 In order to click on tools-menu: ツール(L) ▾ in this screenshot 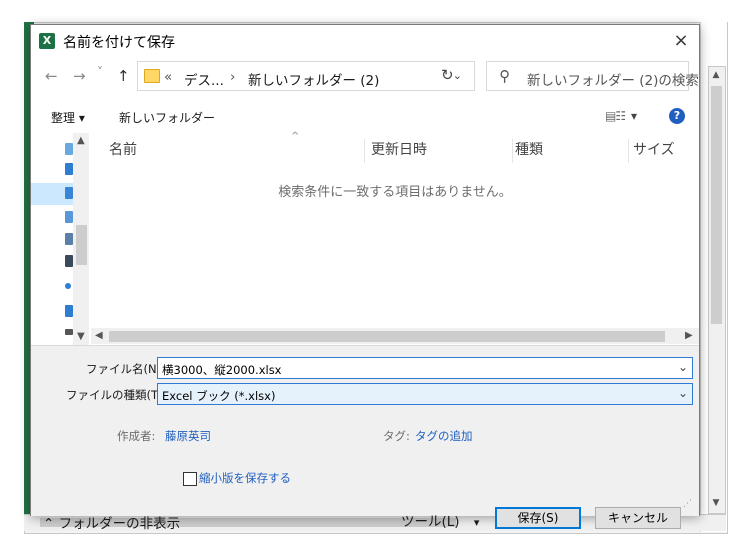, I will do `click(440, 520)`.